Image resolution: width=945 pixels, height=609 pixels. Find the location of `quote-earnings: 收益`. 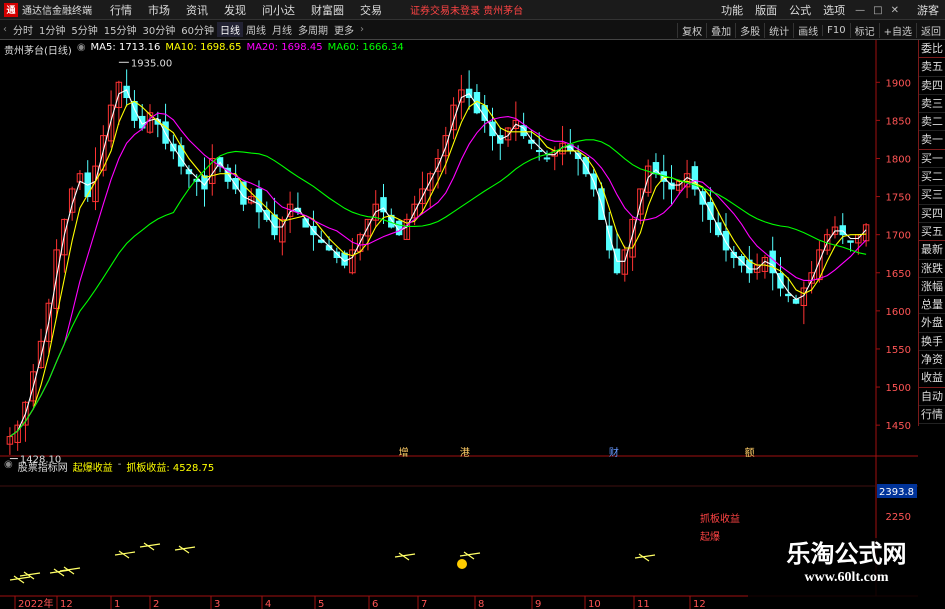

quote-earnings: 收益 is located at coordinates (932, 378).